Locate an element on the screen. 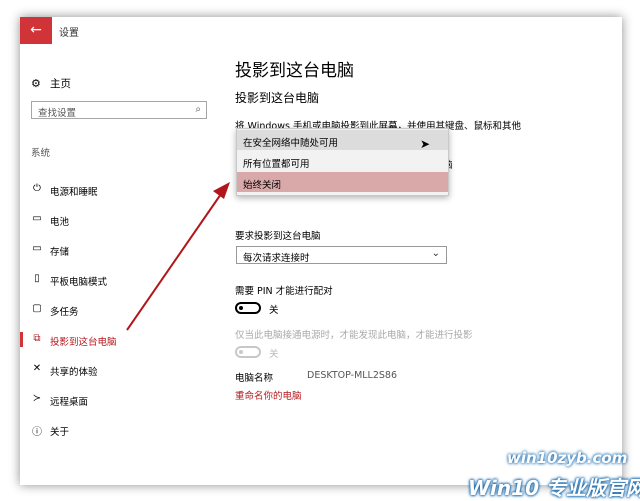 Image resolution: width=640 pixels, height=501 pixels. annotation-arrow is located at coordinates (178, 256).